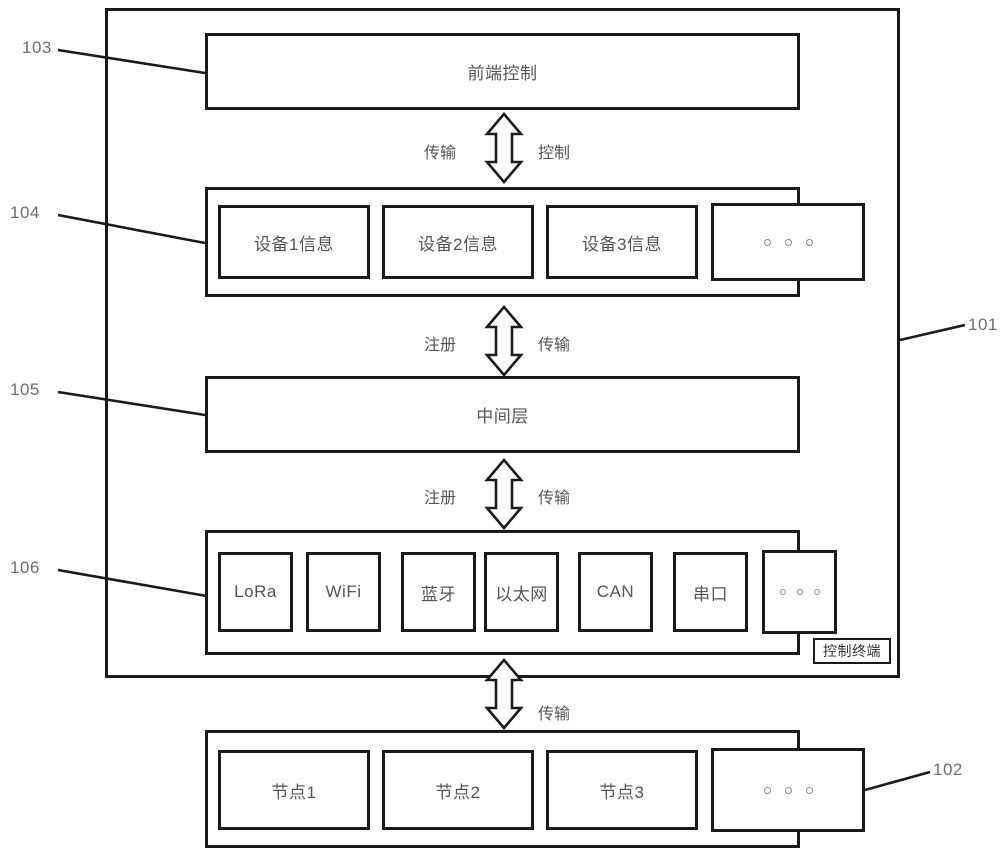  Describe the element at coordinates (983, 324) in the screenshot. I see `ref-label-101: 101` at that location.